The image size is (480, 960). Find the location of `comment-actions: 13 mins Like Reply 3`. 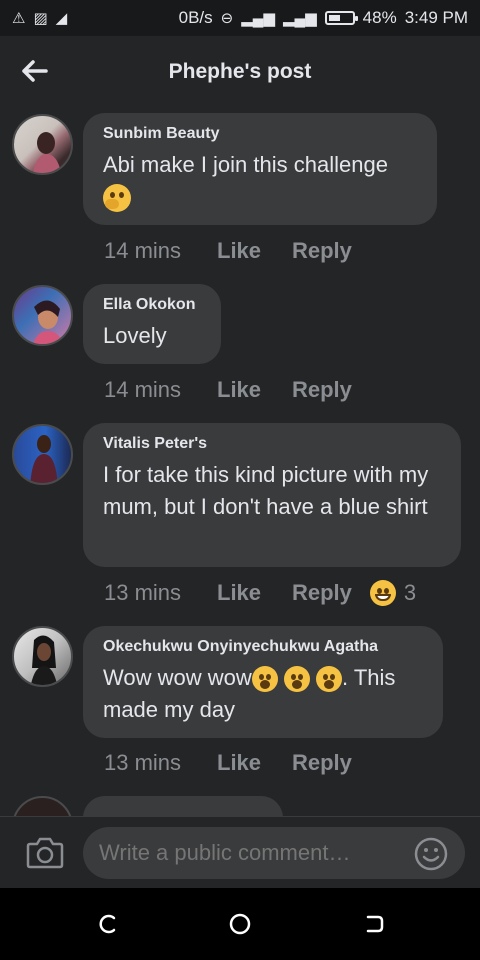

comment-actions: 13 mins Like Reply 3 is located at coordinates (260, 593).